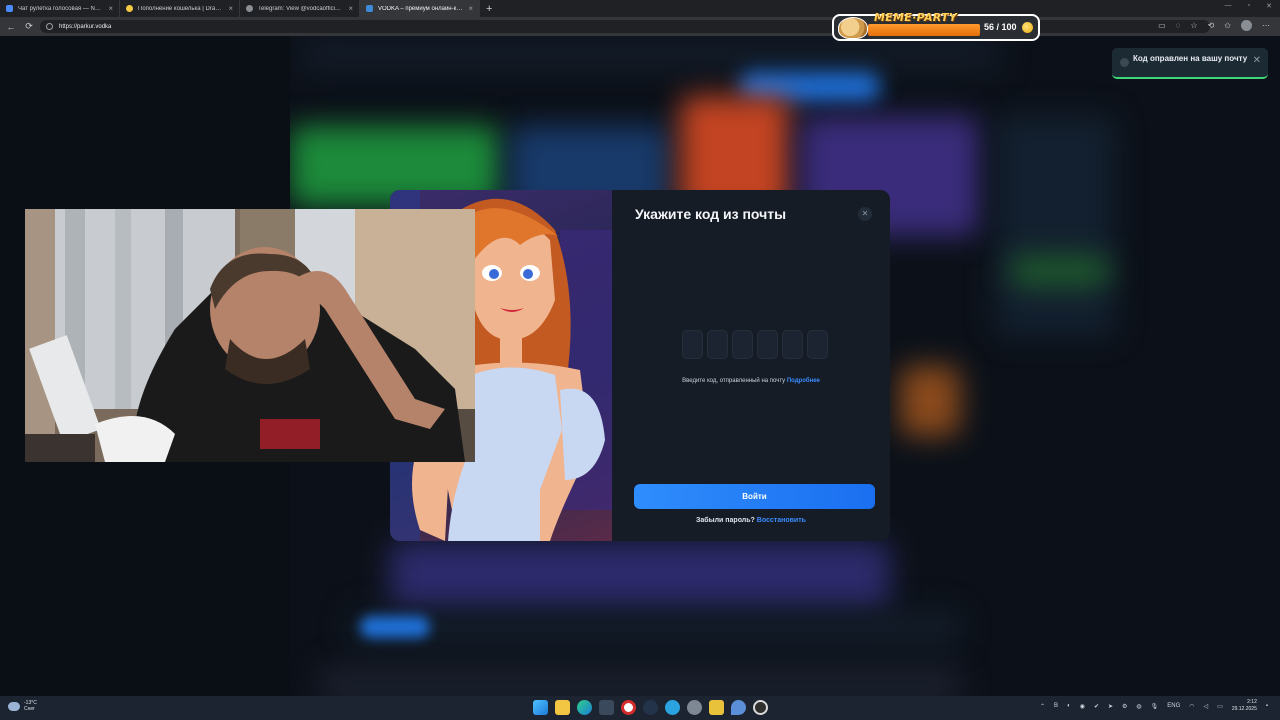  I want to click on yandex-tray-icon: ◉, so click(1082, 706).